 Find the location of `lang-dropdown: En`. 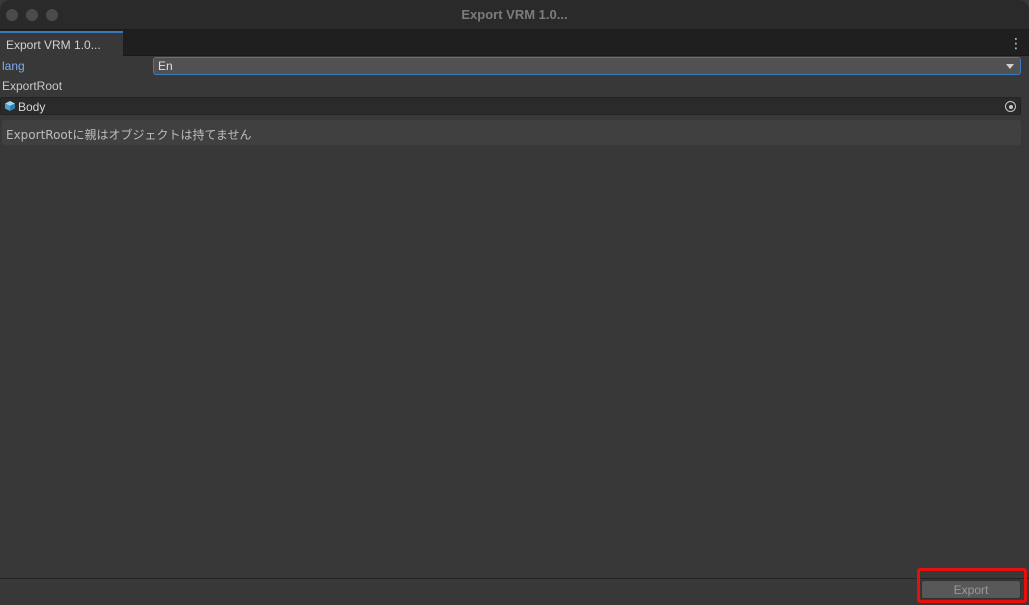

lang-dropdown: En is located at coordinates (587, 66).